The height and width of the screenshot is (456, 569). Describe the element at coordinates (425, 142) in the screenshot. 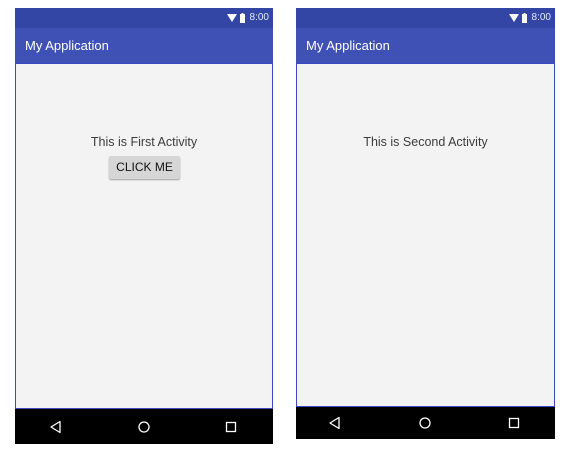

I see `activity-label: This is Second Activity` at that location.